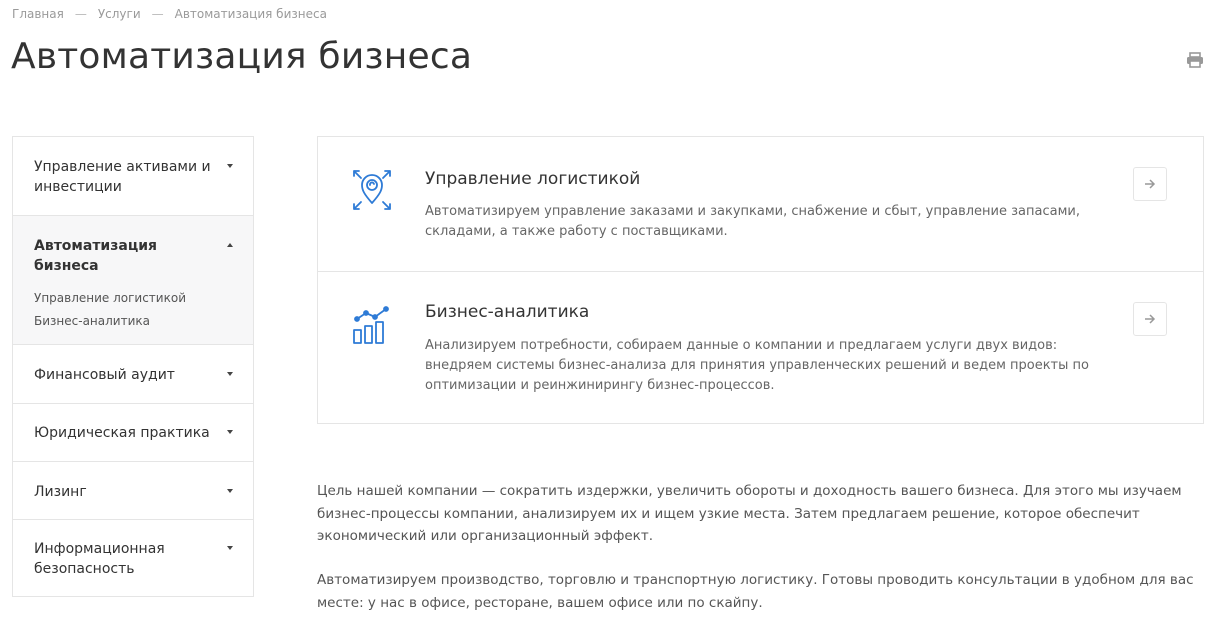  I want to click on sidebar-item-security: Информационная безопасность, so click(133, 557).